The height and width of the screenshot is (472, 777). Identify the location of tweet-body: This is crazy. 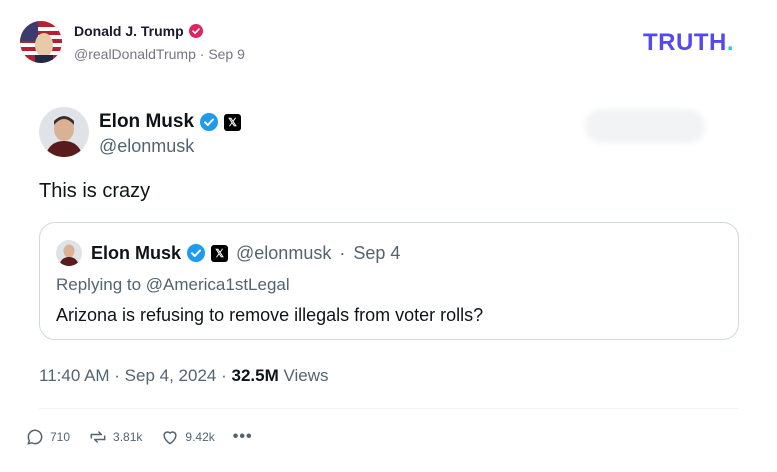
(95, 191).